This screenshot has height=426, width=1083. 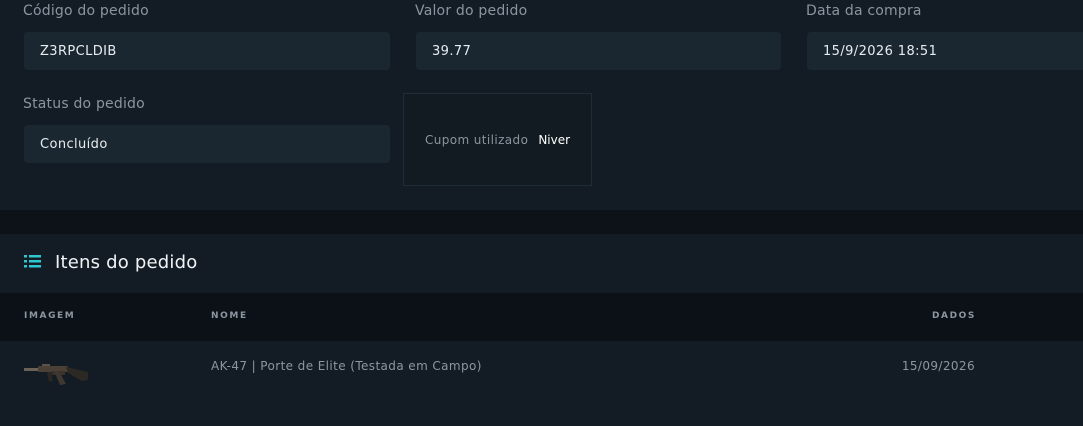 What do you see at coordinates (32, 262) in the screenshot?
I see `list-icon` at bounding box center [32, 262].